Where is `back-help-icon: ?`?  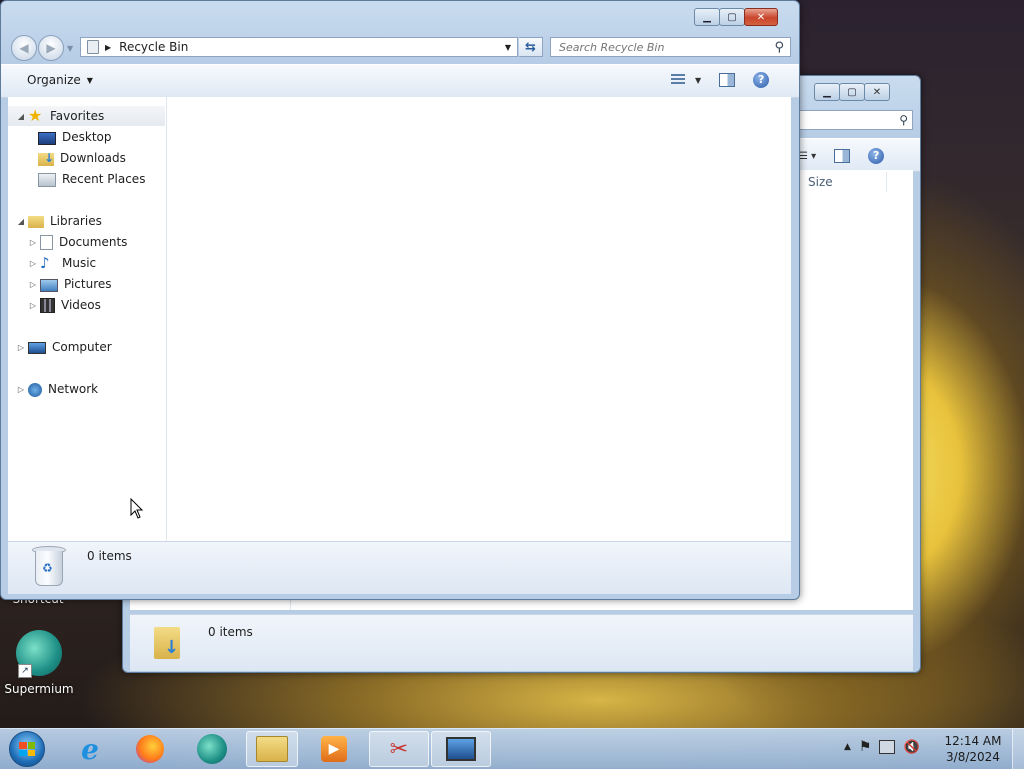
back-help-icon: ? is located at coordinates (876, 156).